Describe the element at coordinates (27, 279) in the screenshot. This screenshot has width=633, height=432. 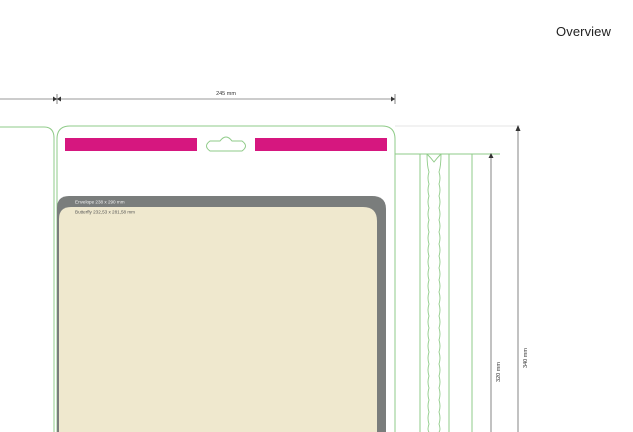
I see `left-panel-outline` at that location.